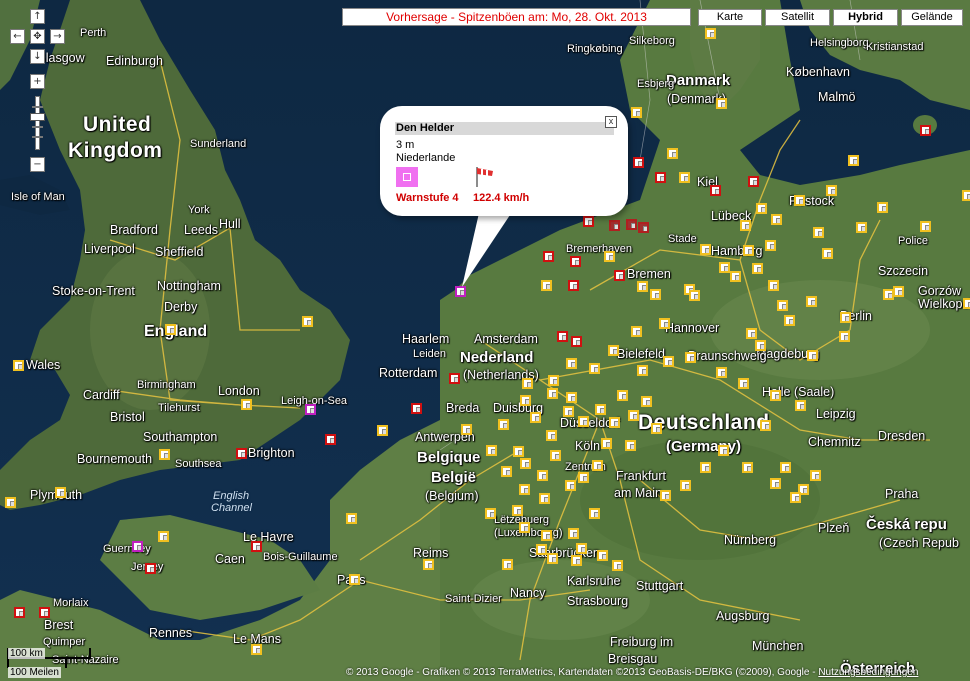  Describe the element at coordinates (37, 56) in the screenshot. I see `pan-down-button: ↓` at that location.